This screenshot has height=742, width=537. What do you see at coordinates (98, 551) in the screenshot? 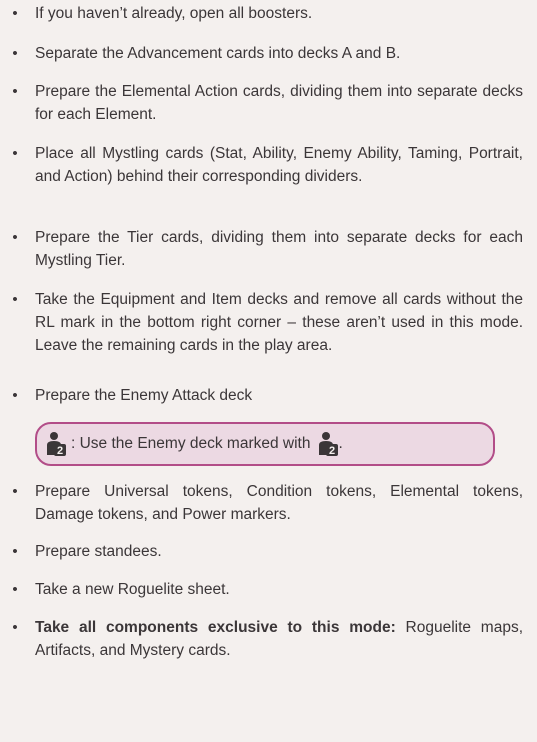
I see `step-text: Prepare standees.` at bounding box center [98, 551].